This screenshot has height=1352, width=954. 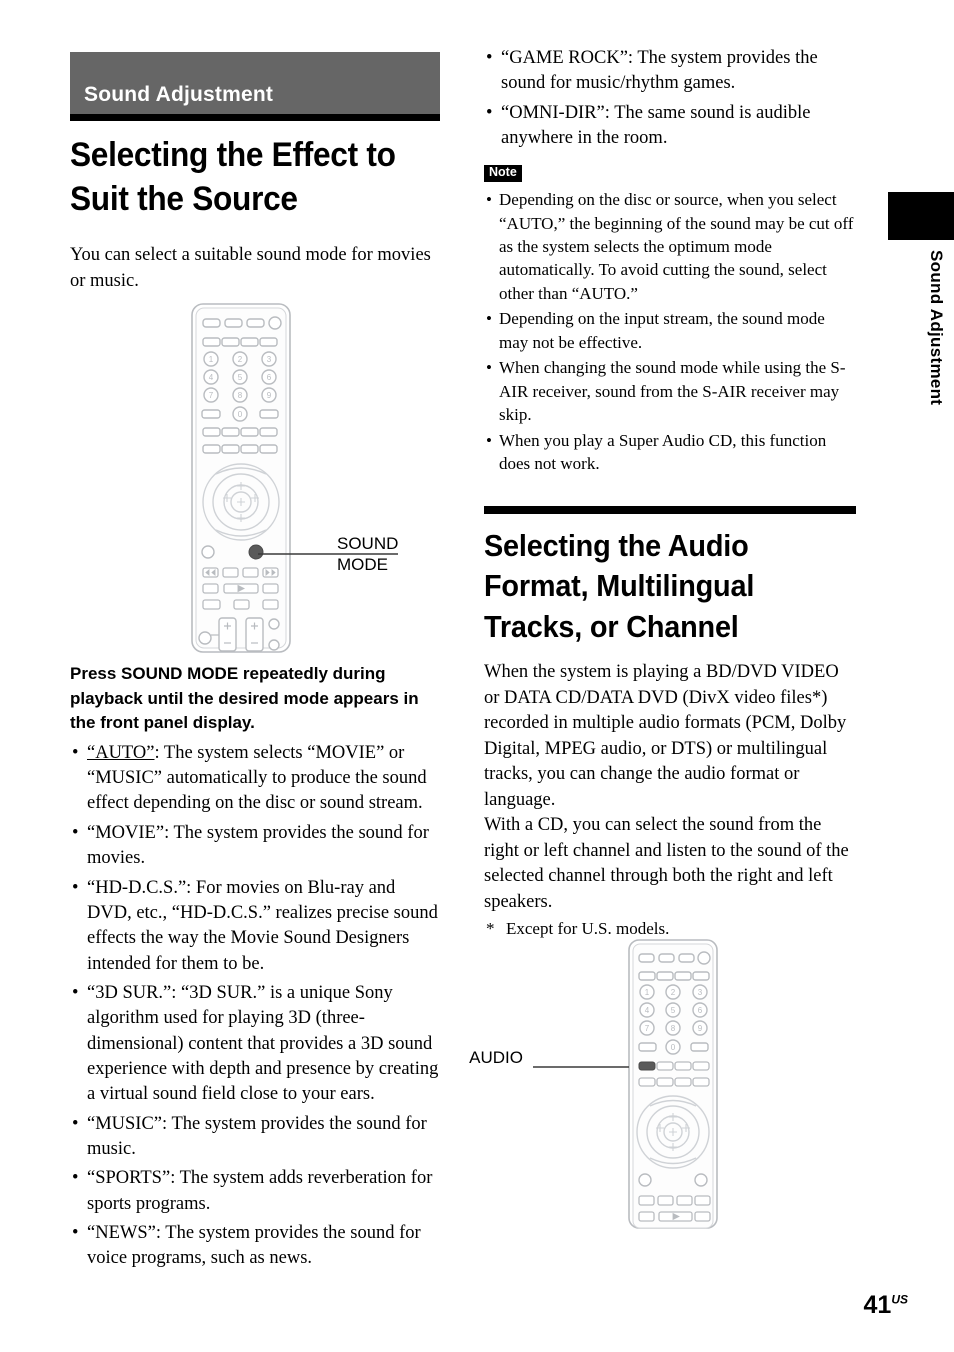 What do you see at coordinates (490, 929) in the screenshot?
I see `footnote-marker: *` at bounding box center [490, 929].